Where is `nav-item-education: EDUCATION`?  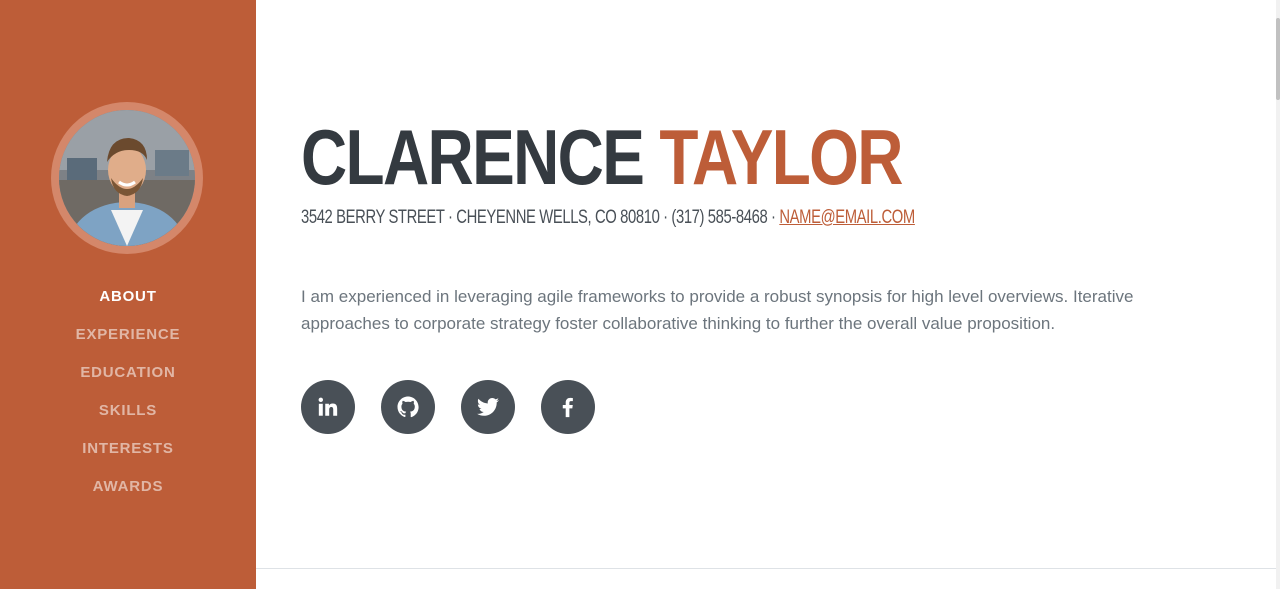
nav-item-education: EDUCATION is located at coordinates (128, 372).